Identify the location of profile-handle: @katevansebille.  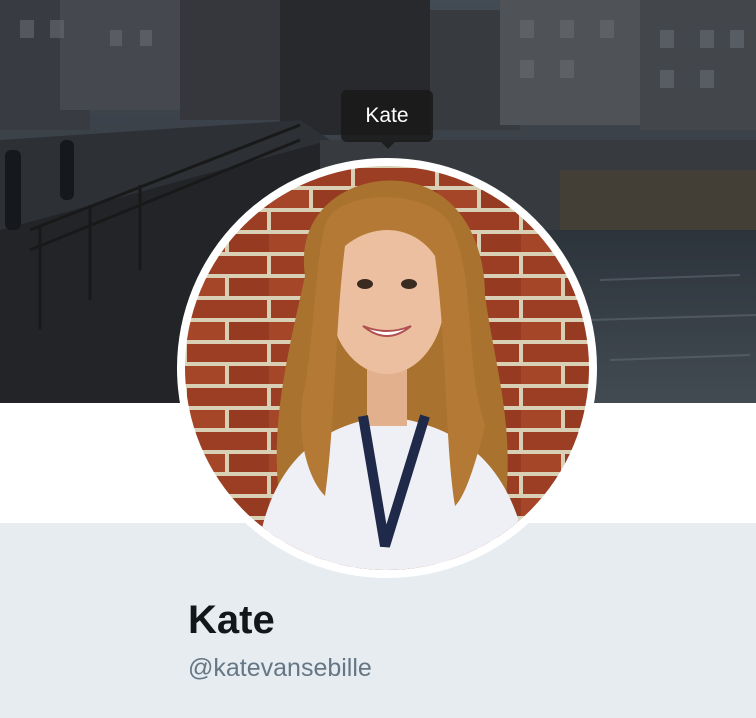
(280, 668).